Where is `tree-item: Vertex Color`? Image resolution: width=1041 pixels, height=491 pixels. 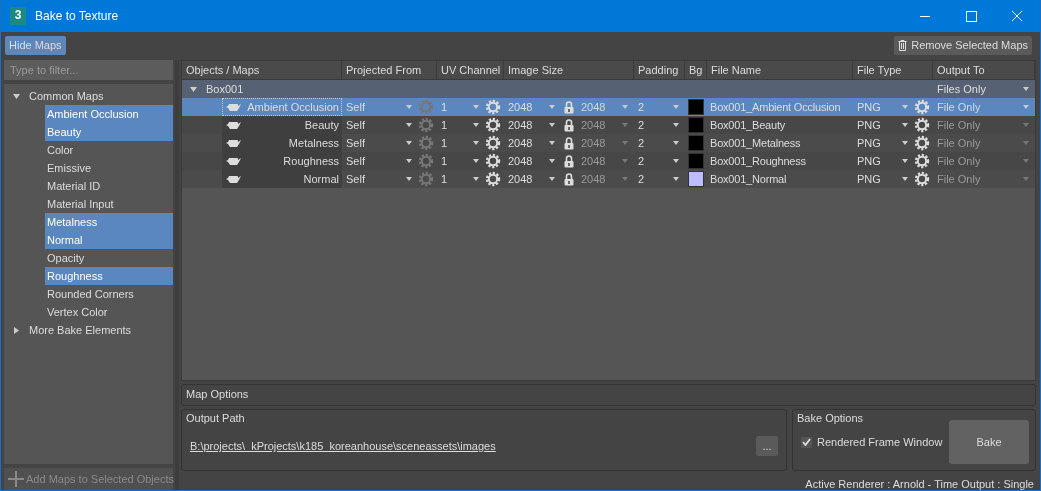 tree-item: Vertex Color is located at coordinates (109, 312).